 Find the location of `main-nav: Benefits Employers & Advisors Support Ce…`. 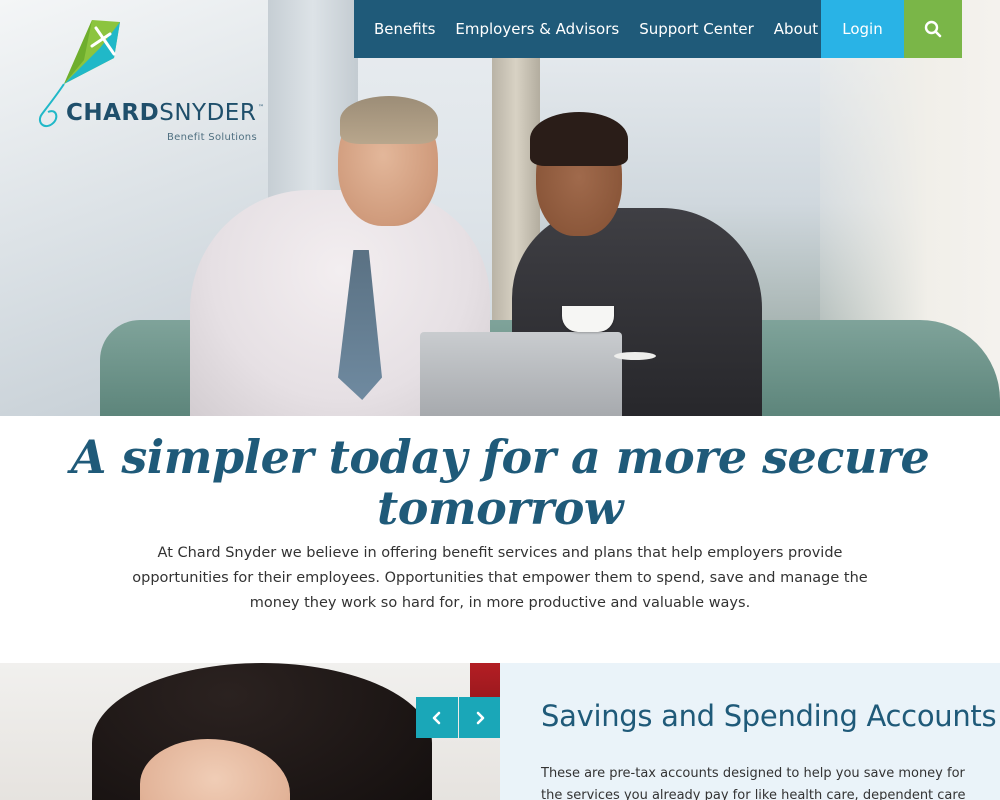

main-nav: Benefits Employers & Advisors Support Ce… is located at coordinates (587, 29).